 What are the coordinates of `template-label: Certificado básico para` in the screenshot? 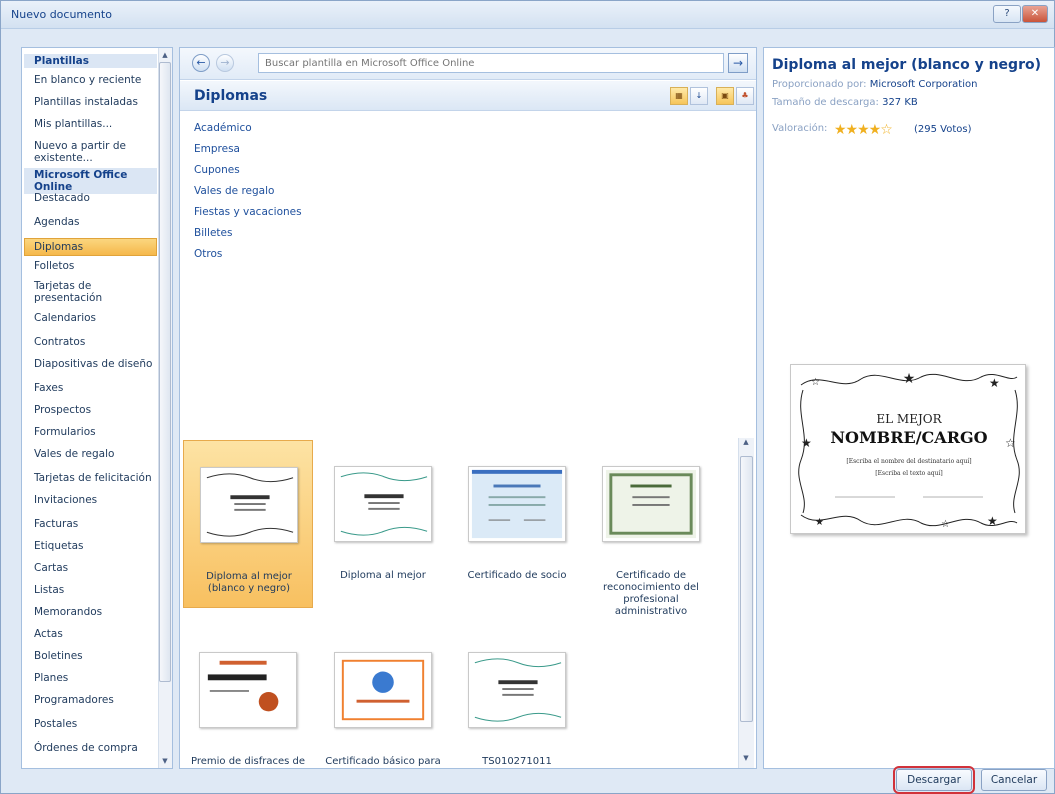 It's located at (383, 761).